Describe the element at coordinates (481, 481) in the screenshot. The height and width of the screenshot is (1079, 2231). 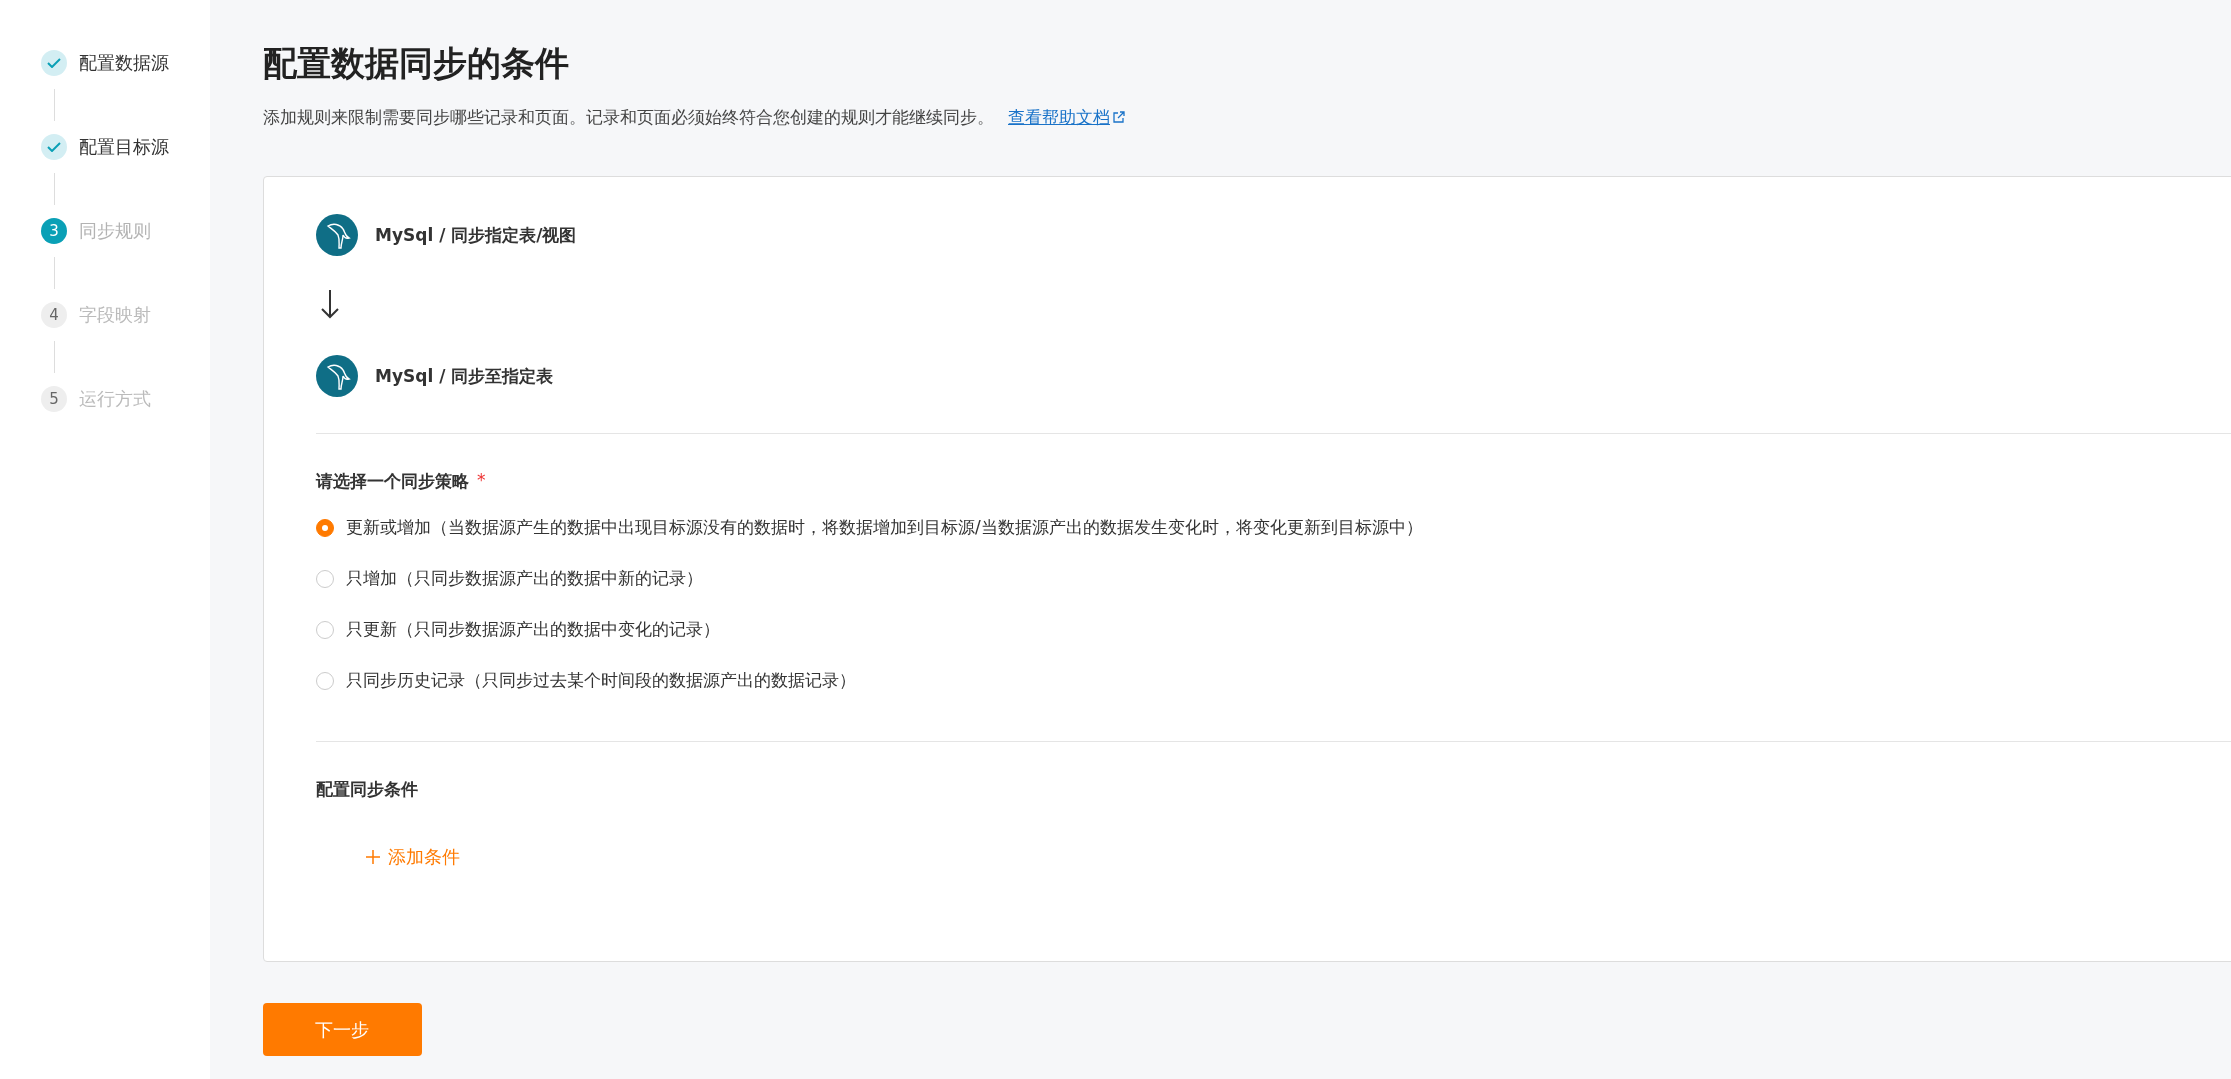
I see `required-mark: *` at that location.